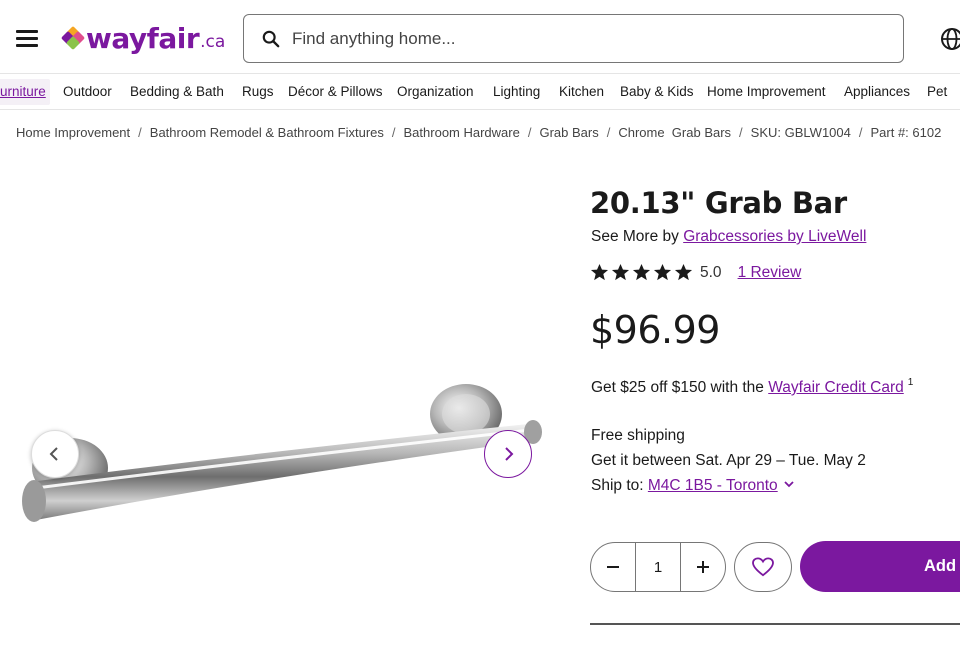 This screenshot has height=646, width=960. I want to click on gallery-next-button, so click(508, 454).